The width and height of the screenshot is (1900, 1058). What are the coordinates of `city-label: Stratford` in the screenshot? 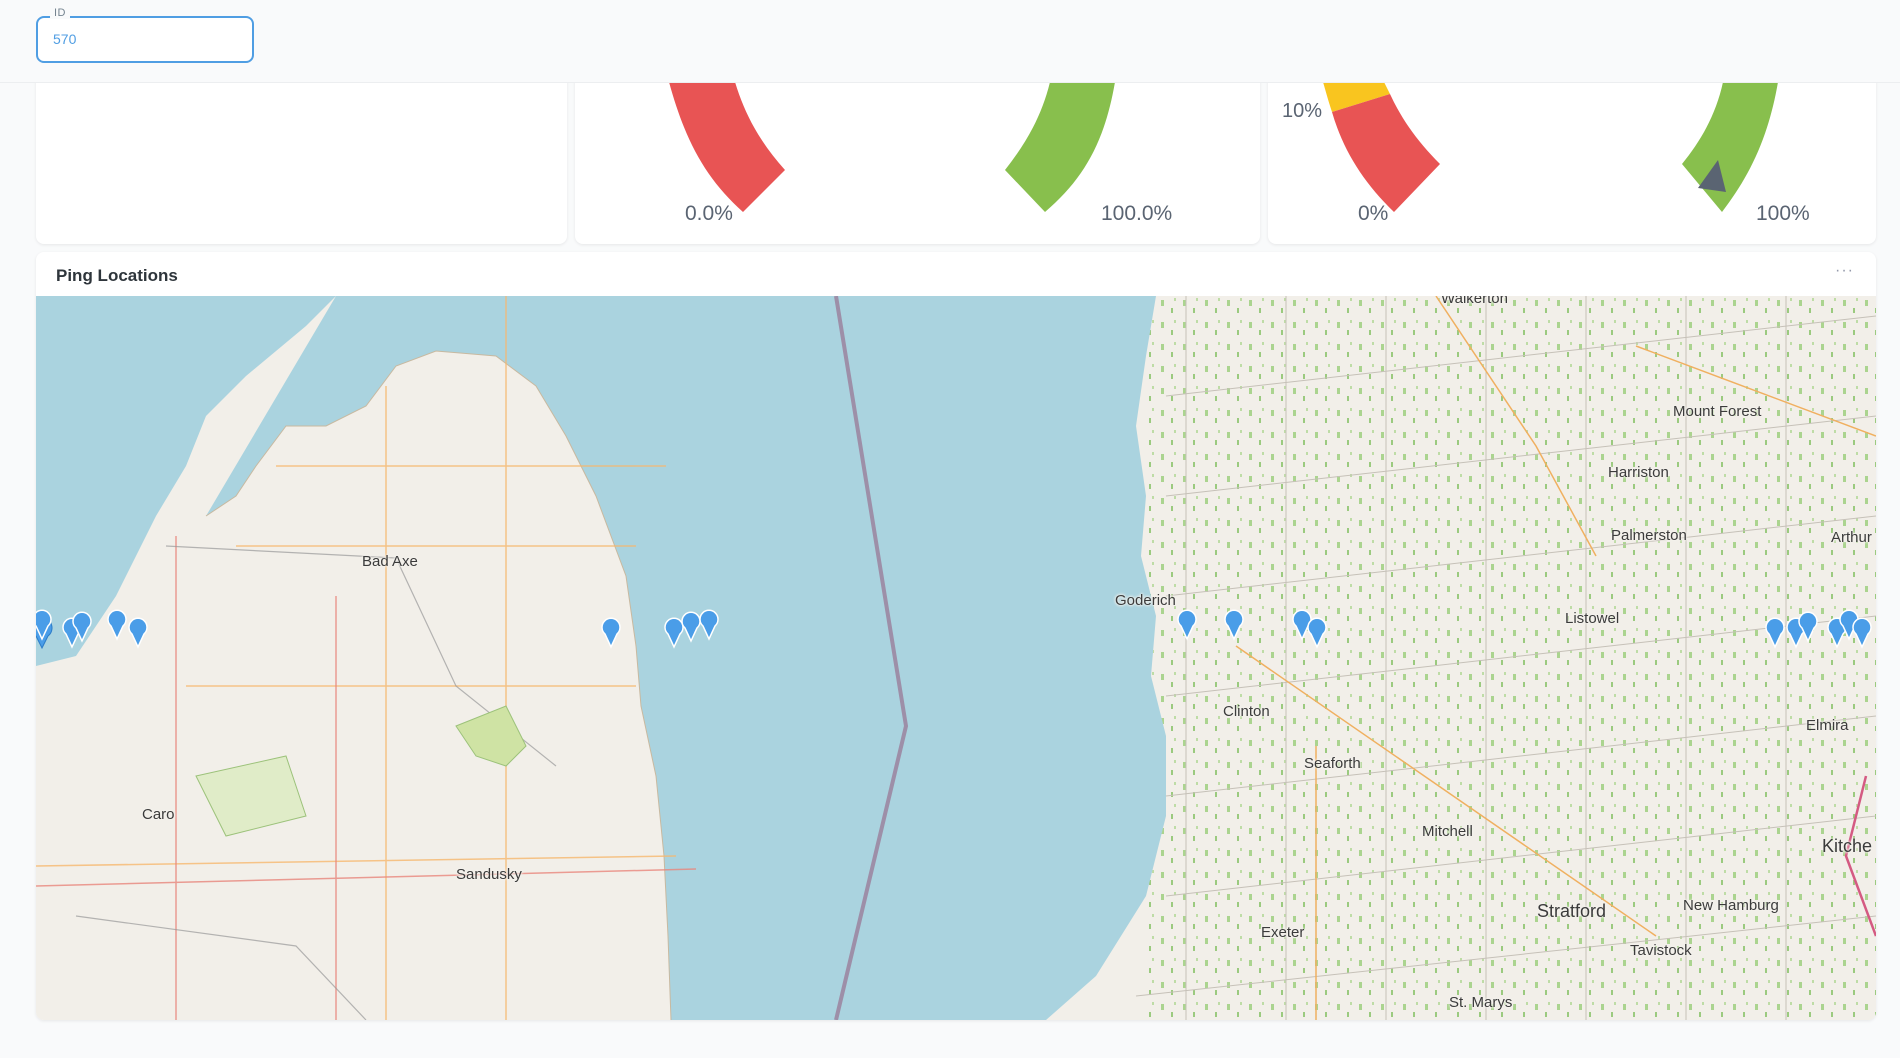 It's located at (1572, 911).